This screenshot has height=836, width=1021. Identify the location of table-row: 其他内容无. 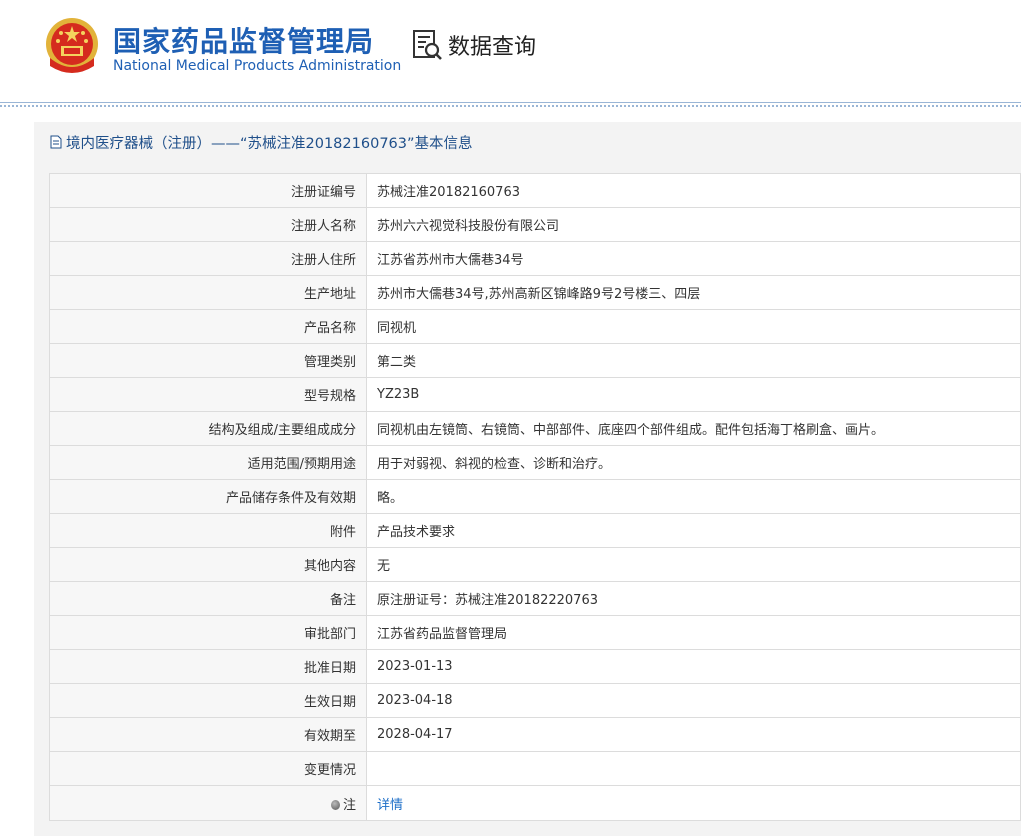
(535, 564).